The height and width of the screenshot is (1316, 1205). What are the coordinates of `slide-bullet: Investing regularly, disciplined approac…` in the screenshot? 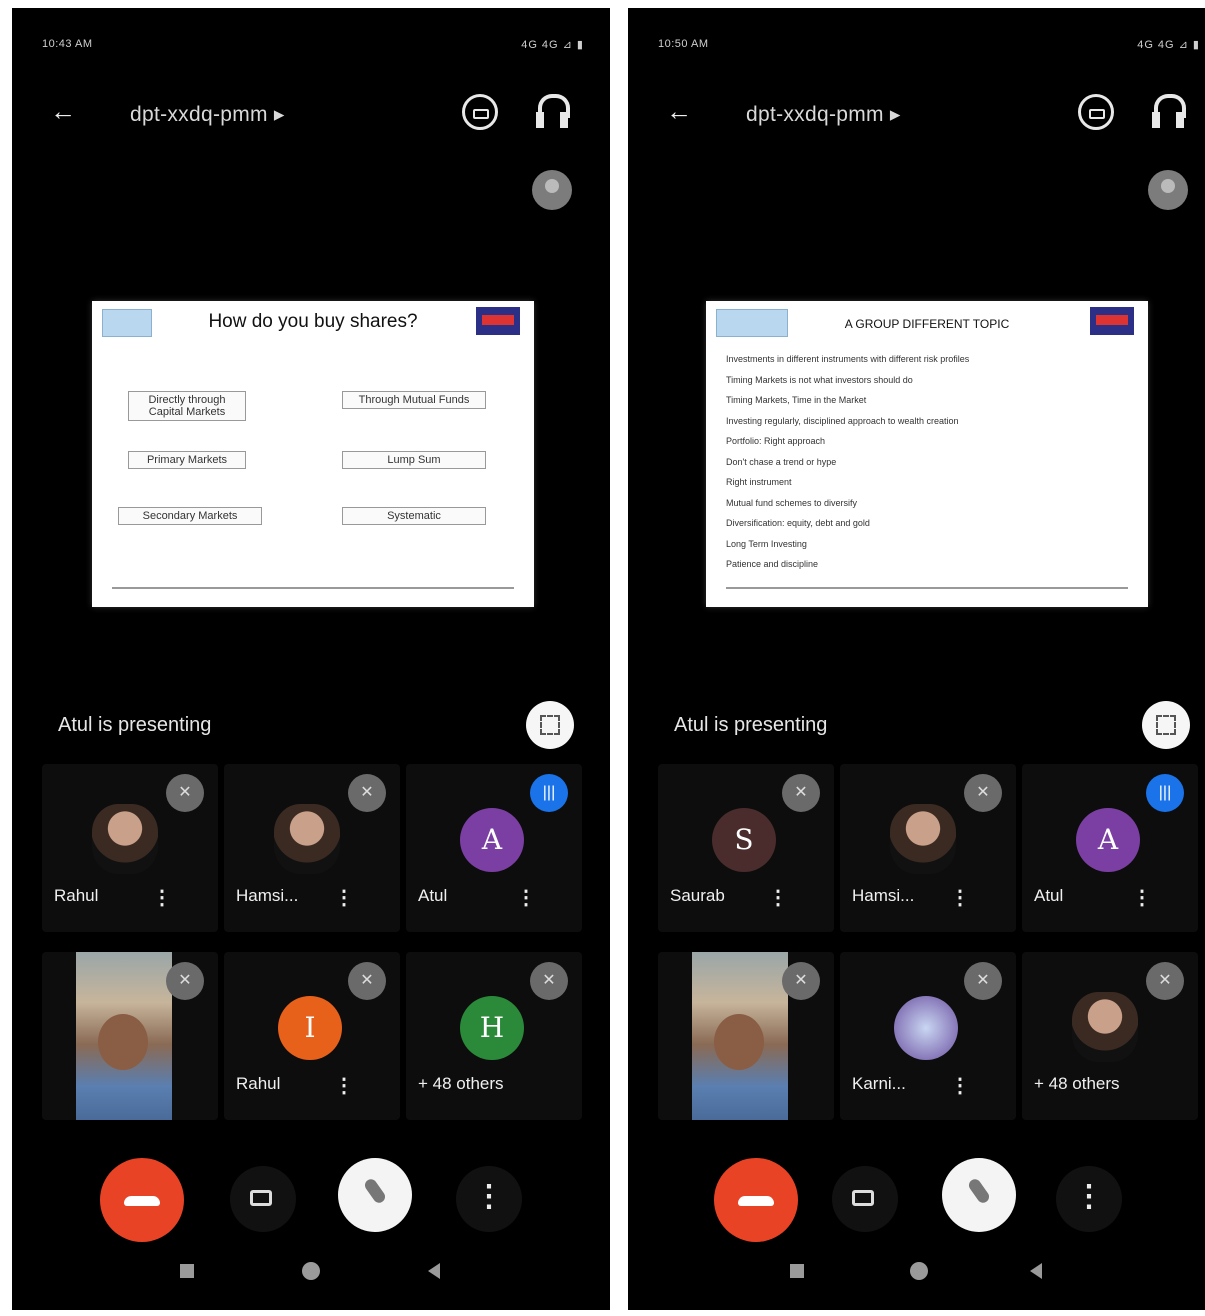 It's located at (842, 420).